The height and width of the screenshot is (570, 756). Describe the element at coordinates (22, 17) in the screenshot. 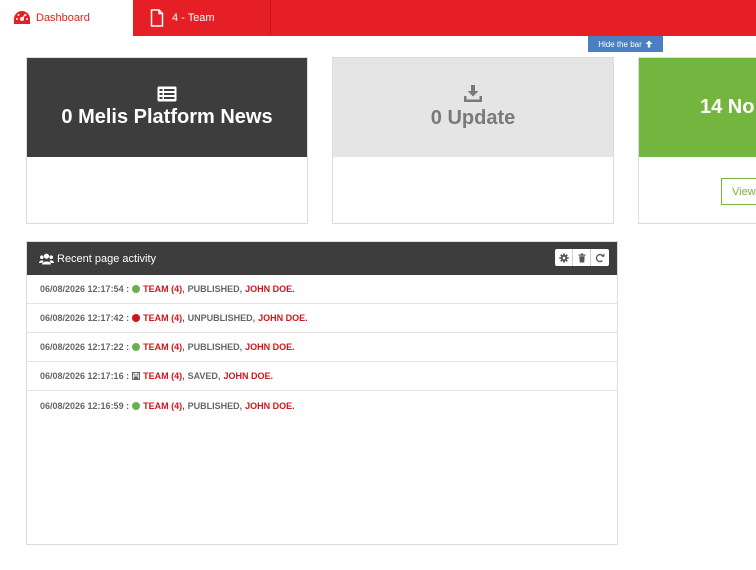

I see `speedometer-icon` at that location.